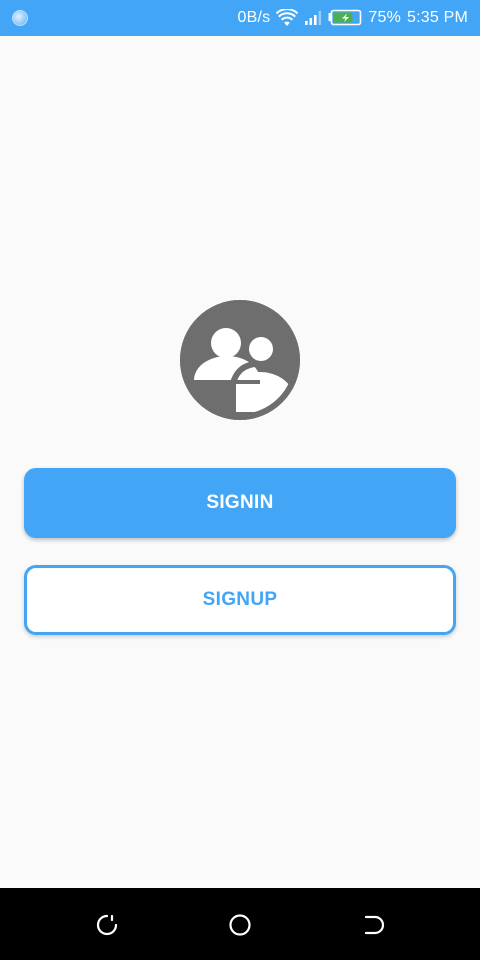 This screenshot has height=960, width=480. I want to click on battery-charging-icon, so click(345, 18).